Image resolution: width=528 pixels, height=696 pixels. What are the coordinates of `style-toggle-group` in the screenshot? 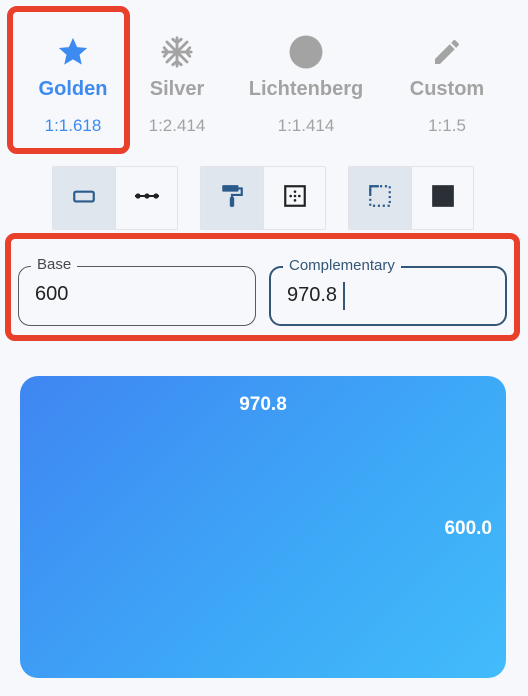 It's located at (263, 198).